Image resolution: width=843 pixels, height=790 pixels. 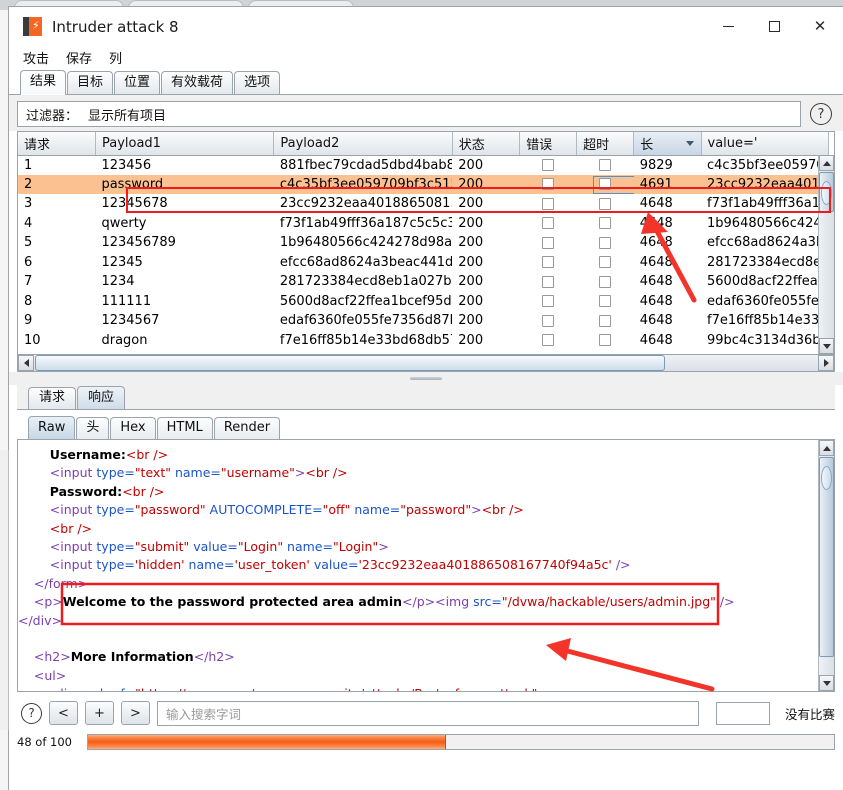 I want to click on search-previous-button: <, so click(x=63, y=713).